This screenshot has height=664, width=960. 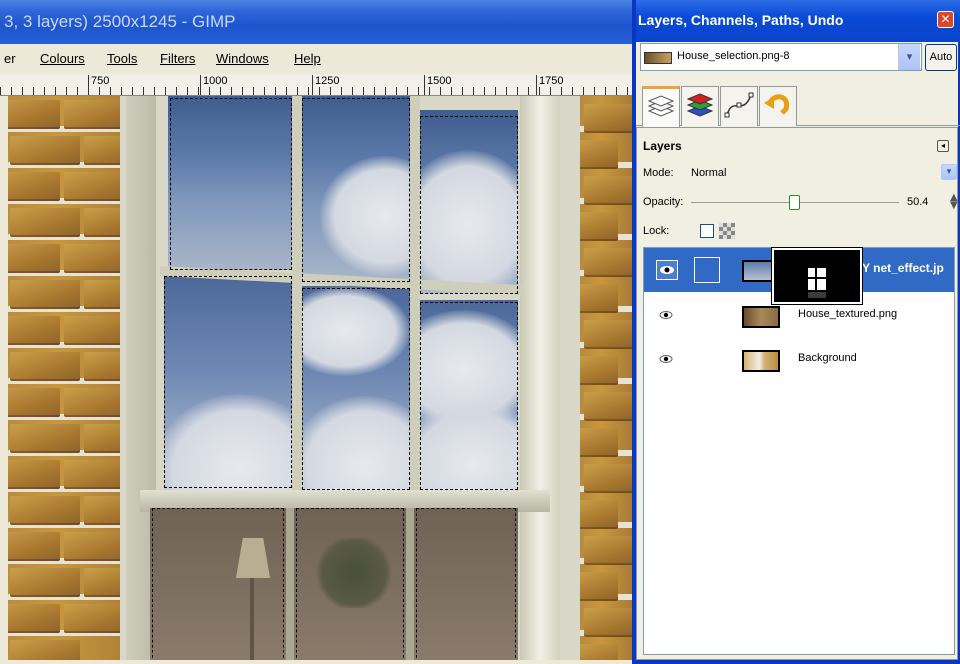 I want to click on dock-tabs, so click(x=798, y=106).